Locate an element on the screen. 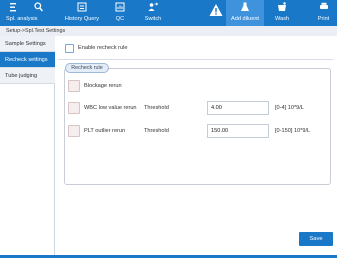 The image size is (337, 258). toolbar-label: Print is located at coordinates (323, 19).